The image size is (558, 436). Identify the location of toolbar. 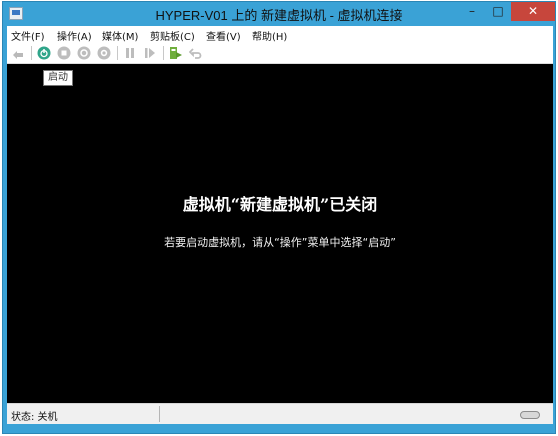
(280, 53).